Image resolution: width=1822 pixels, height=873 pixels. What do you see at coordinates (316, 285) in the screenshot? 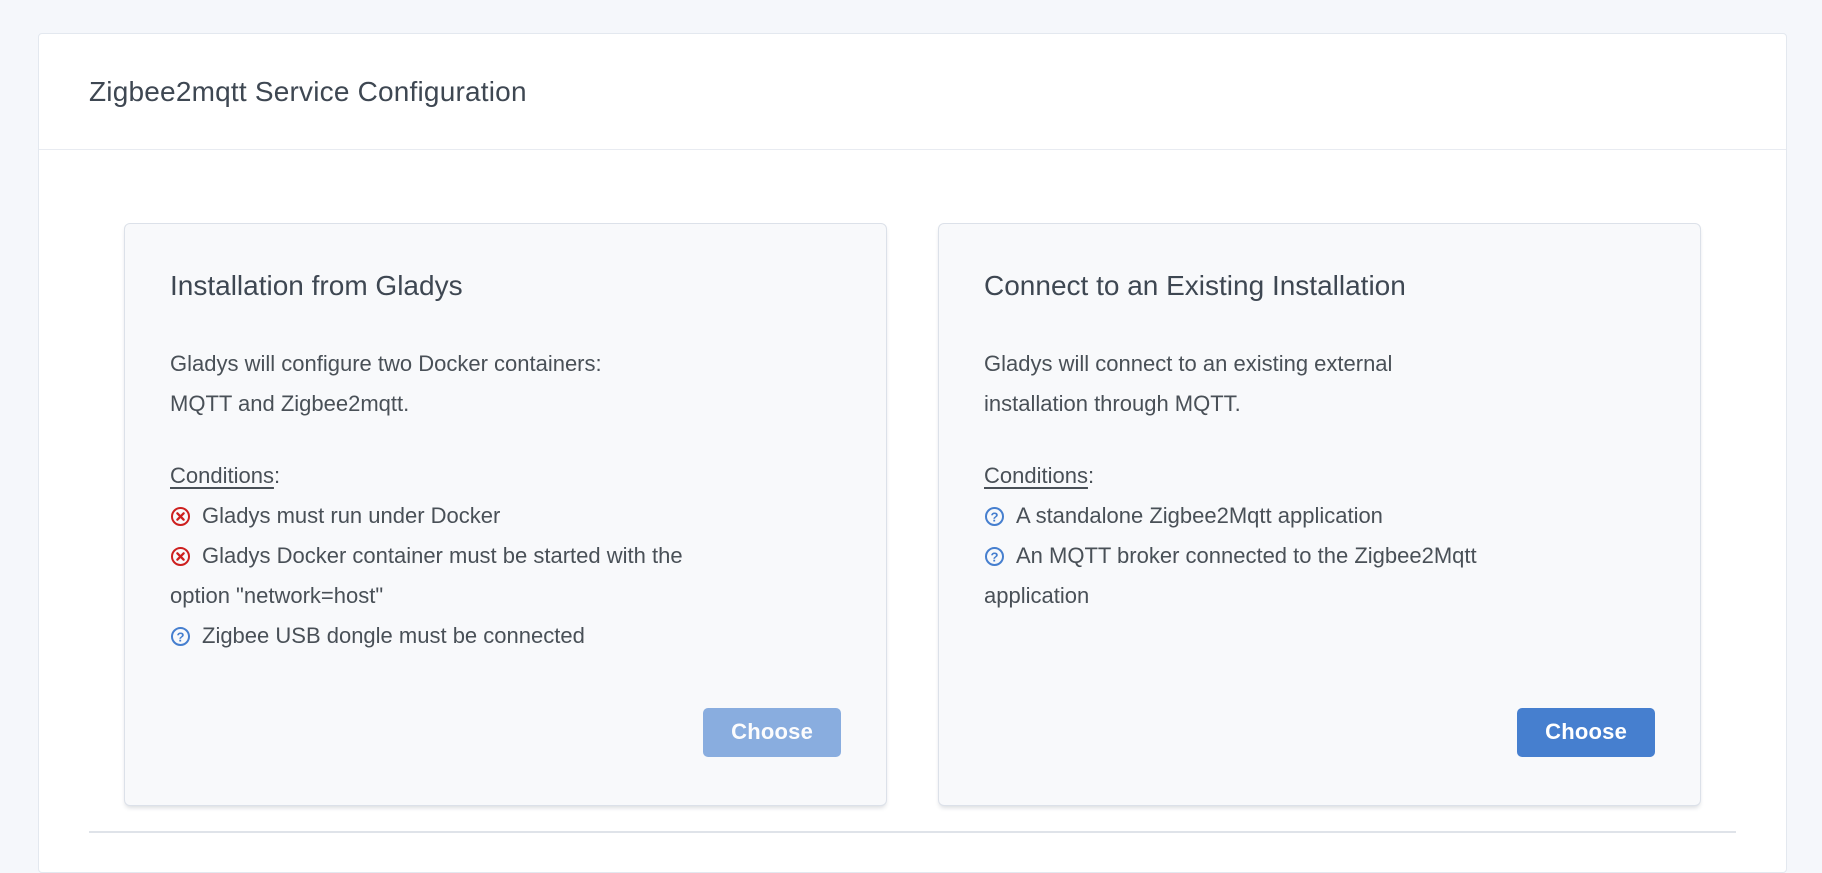
I see `card-title: Installation from Gladys` at bounding box center [316, 285].